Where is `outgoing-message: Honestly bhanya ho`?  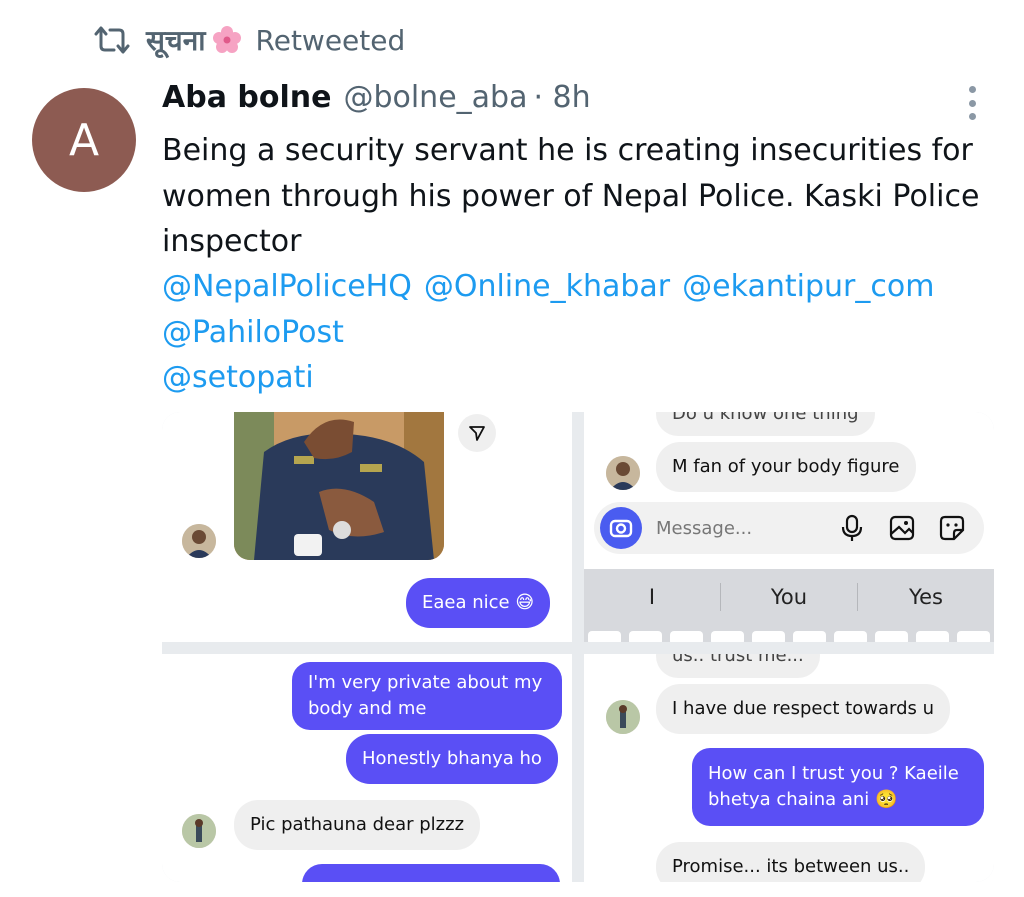
outgoing-message: Honestly bhanya ho is located at coordinates (452, 759).